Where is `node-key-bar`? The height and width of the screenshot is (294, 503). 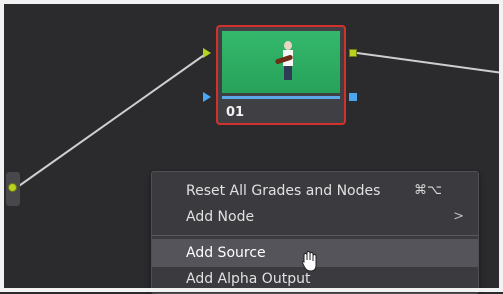
node-key-bar is located at coordinates (281, 97).